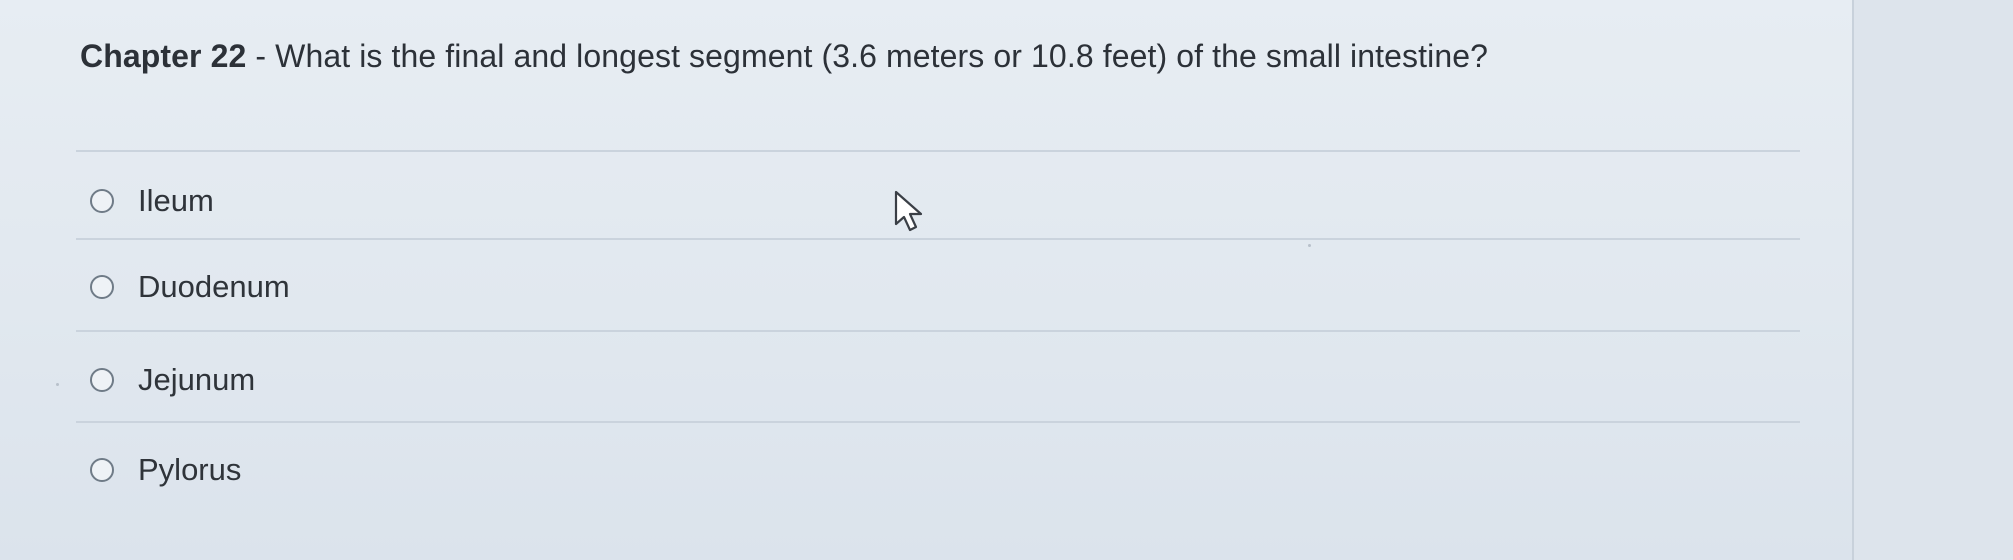  I want to click on choice-option-jejunum: Jejunum, so click(940, 380).